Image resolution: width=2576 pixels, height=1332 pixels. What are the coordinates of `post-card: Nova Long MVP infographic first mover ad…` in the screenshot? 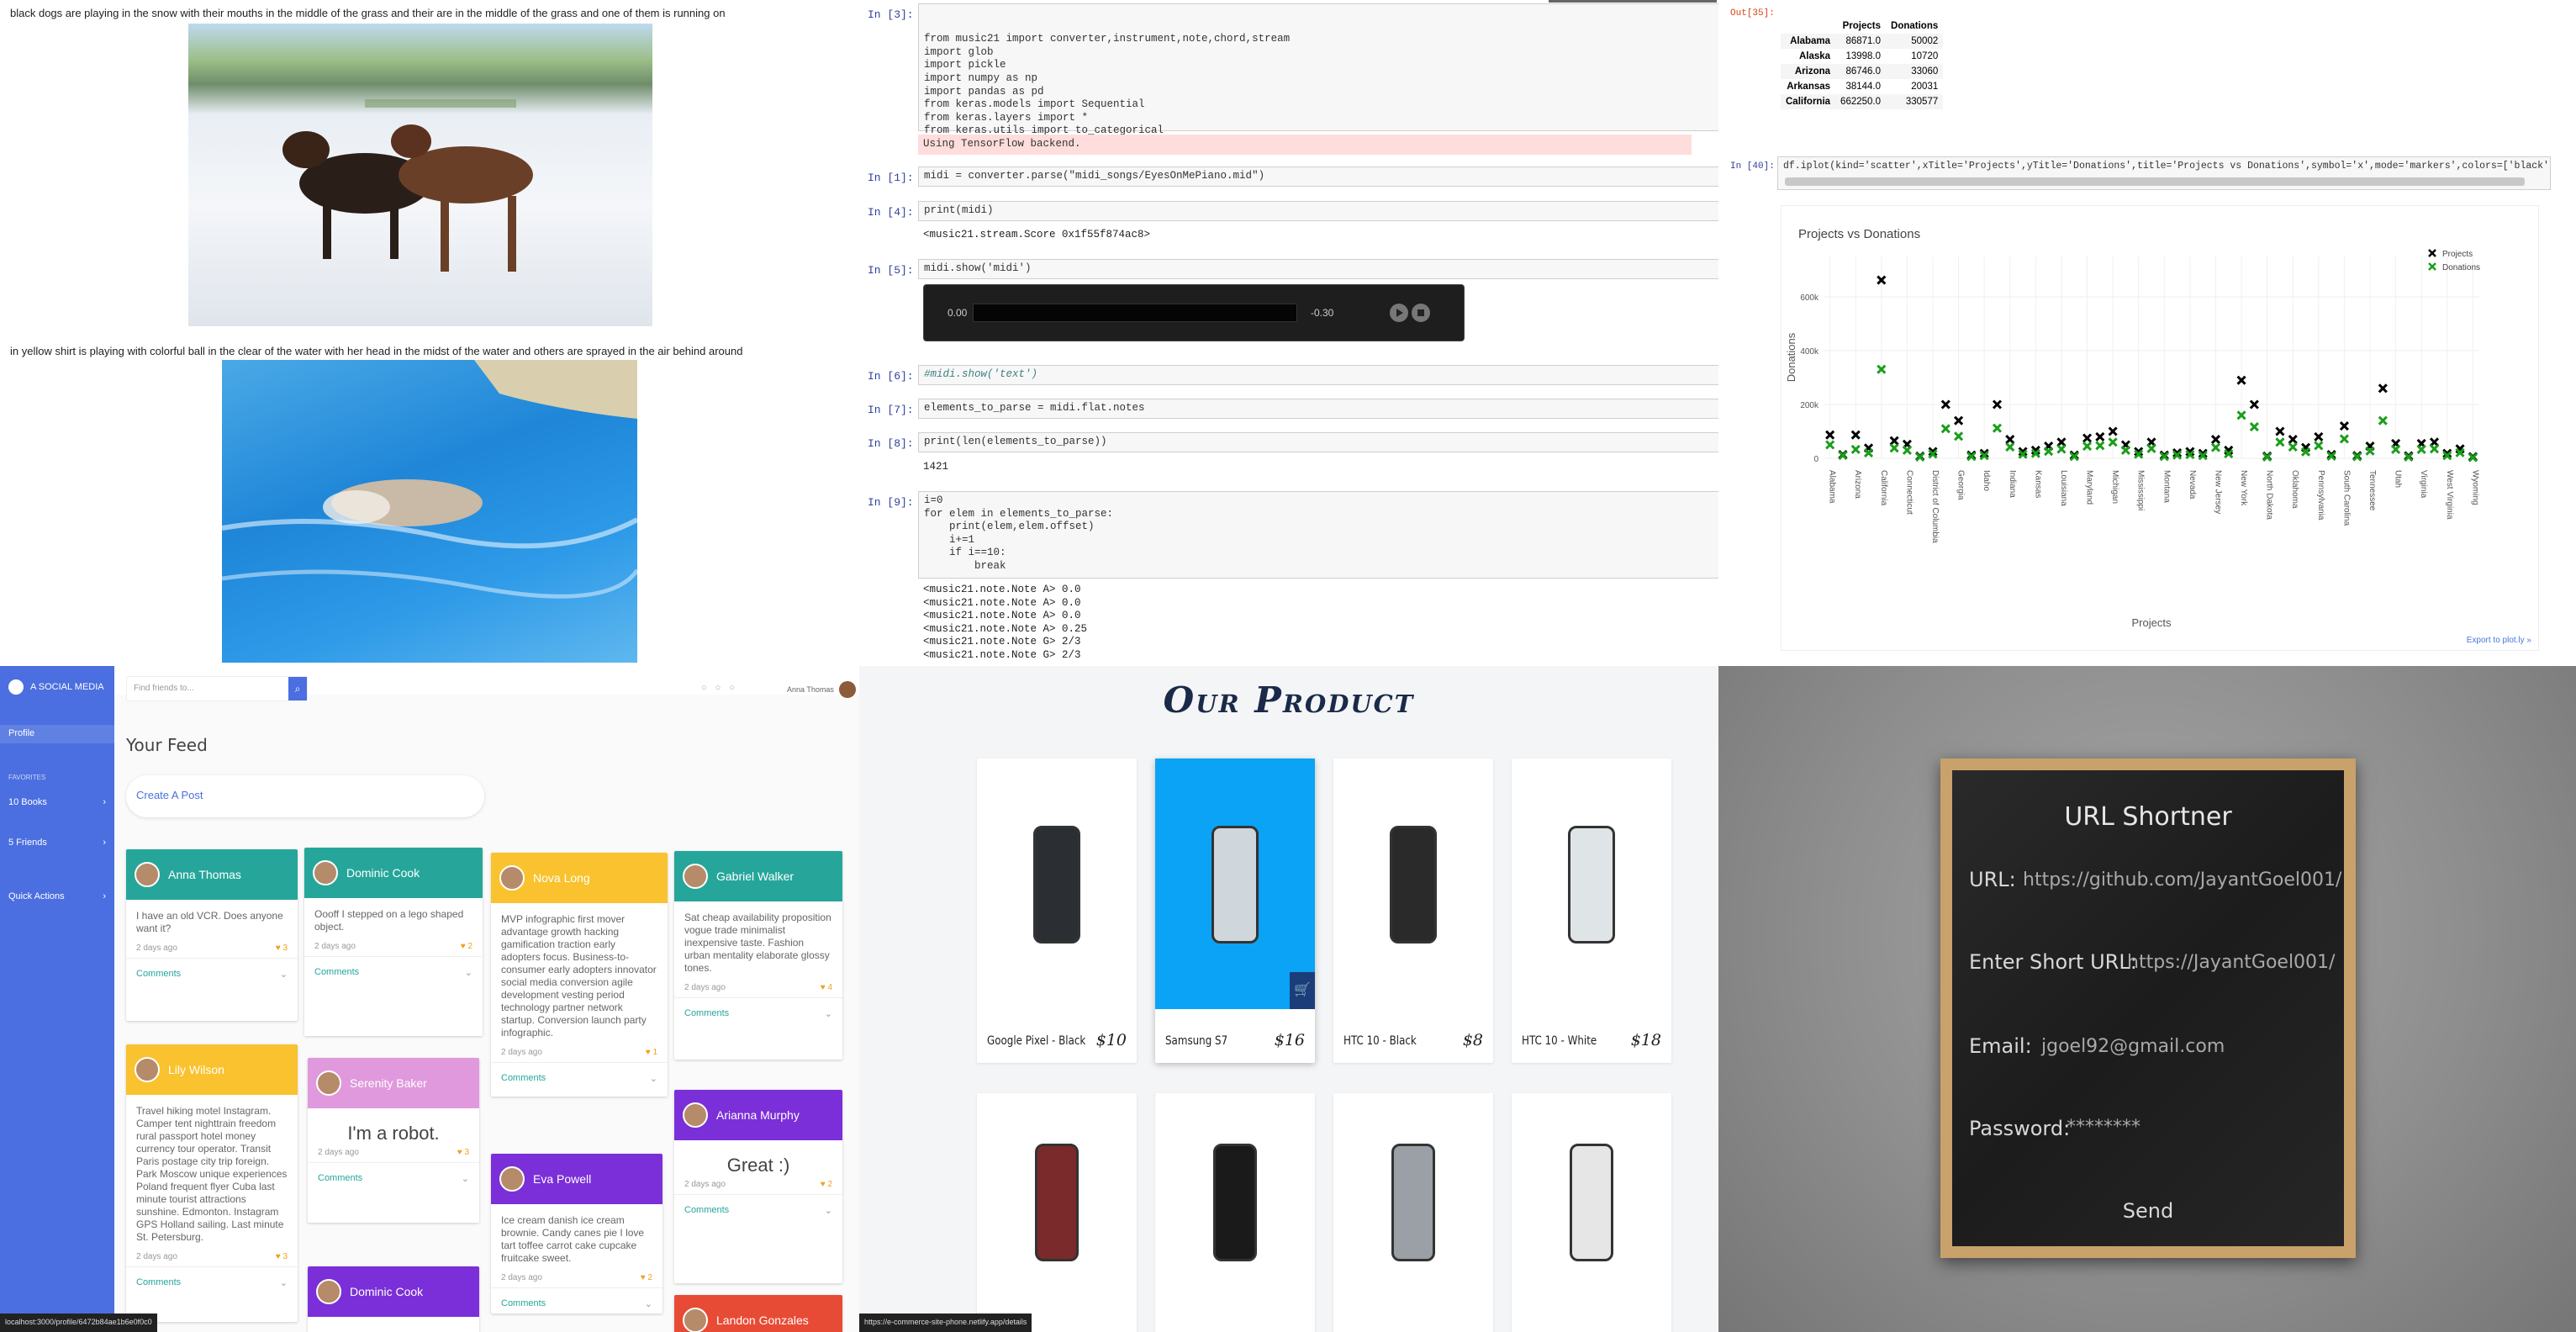 It's located at (579, 975).